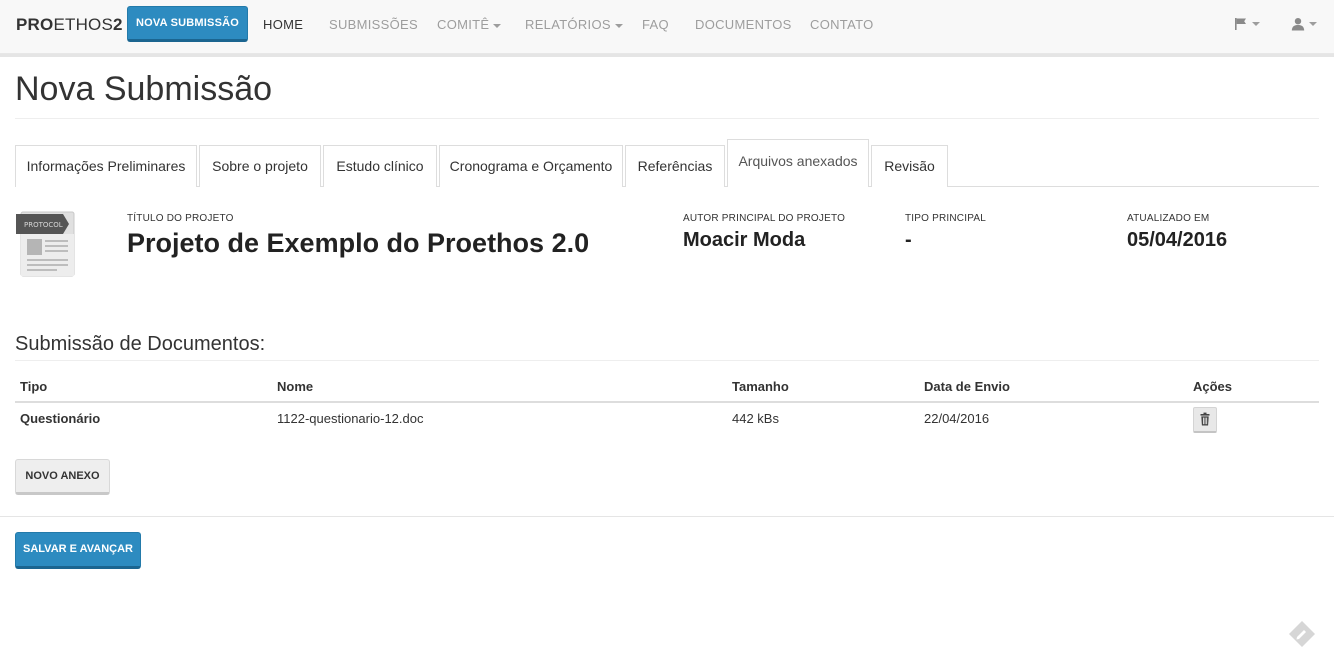  Describe the element at coordinates (144, 89) in the screenshot. I see `page-title: Nova Submissão` at that location.